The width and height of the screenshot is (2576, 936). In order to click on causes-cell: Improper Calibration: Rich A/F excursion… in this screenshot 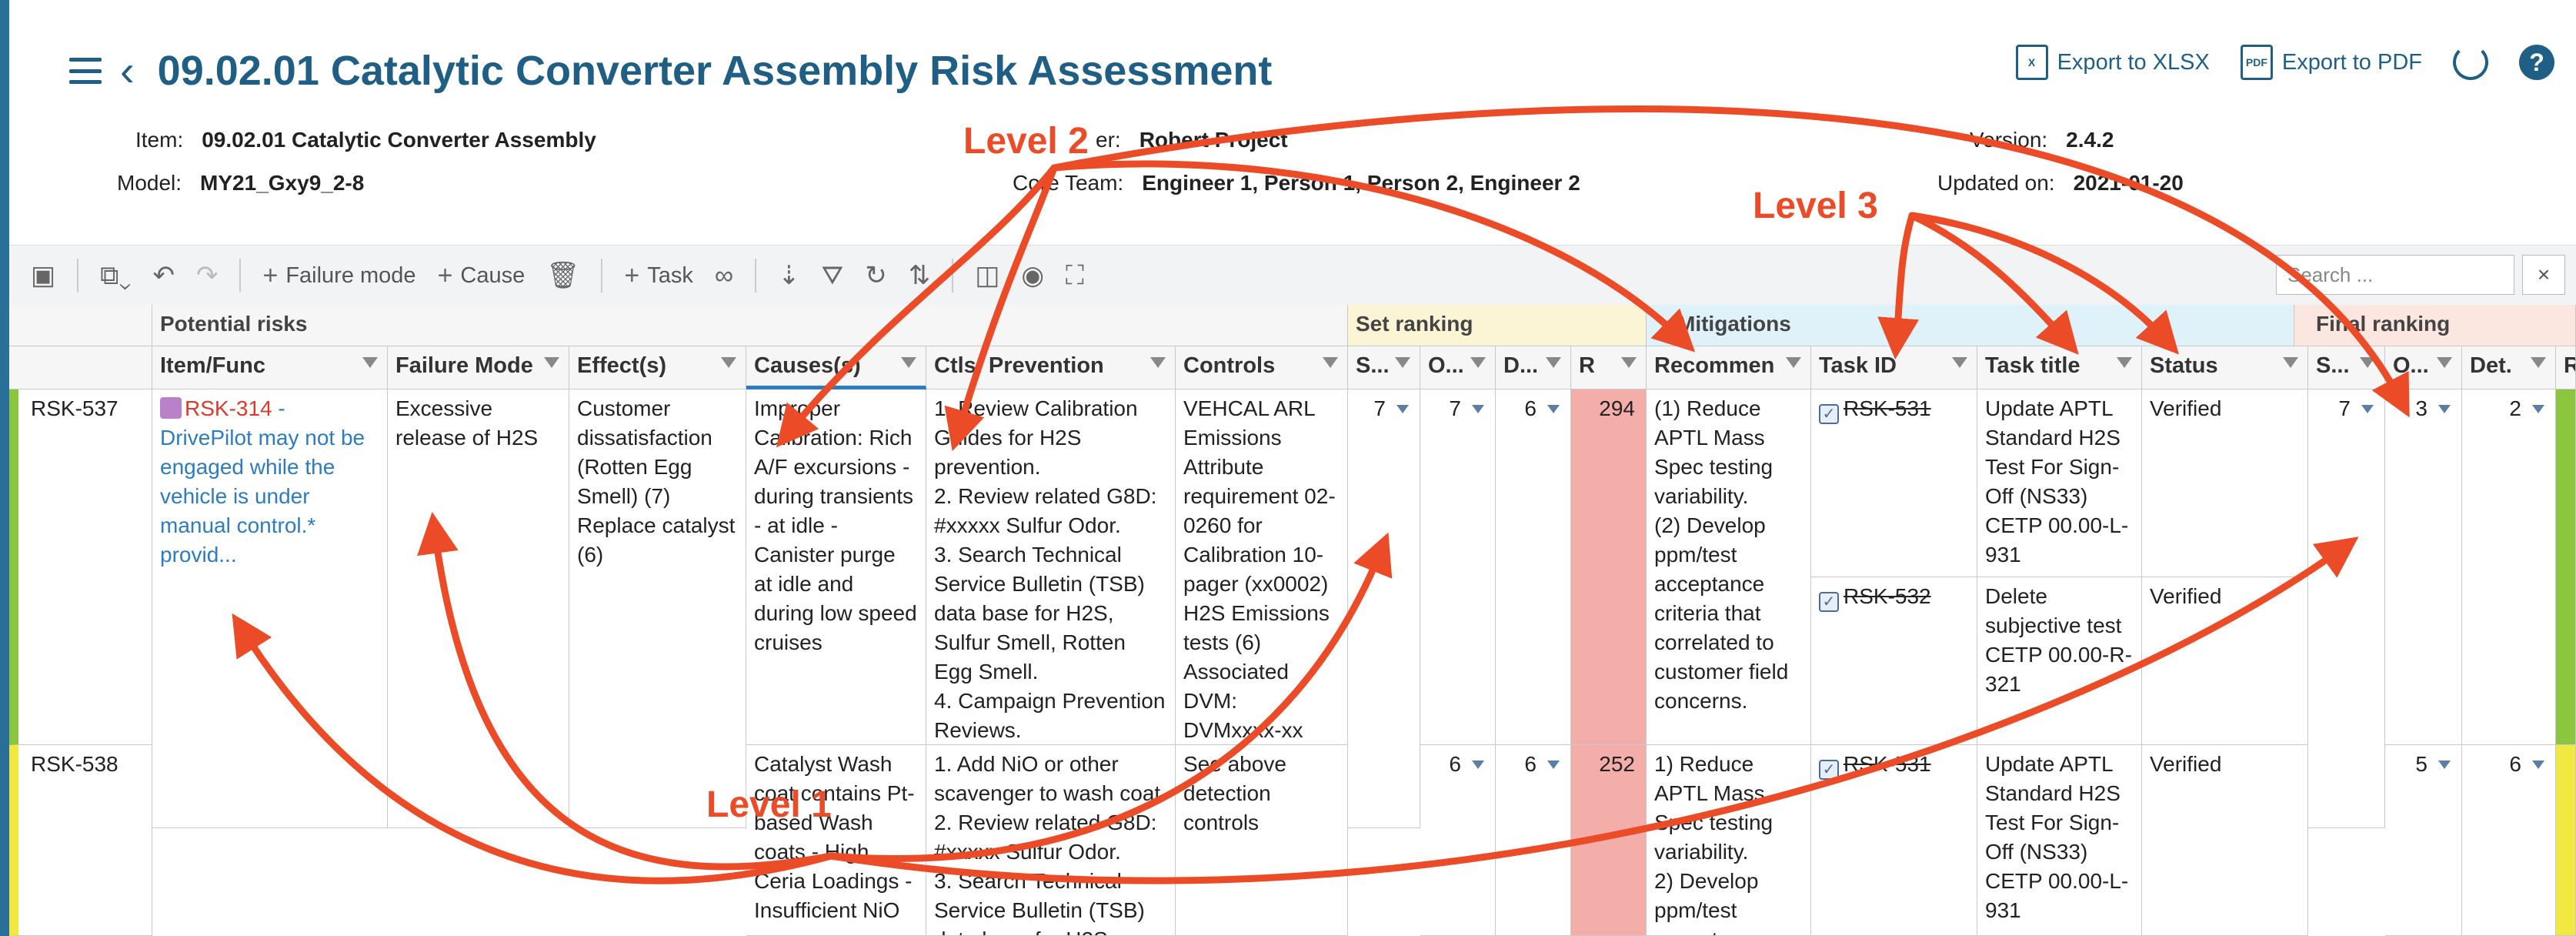, I will do `click(836, 567)`.